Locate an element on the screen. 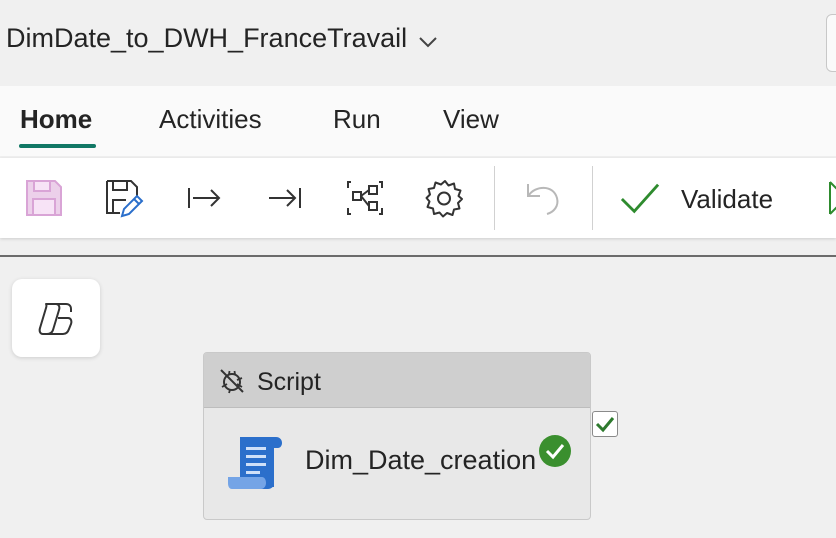  tab-home: Home is located at coordinates (56, 119).